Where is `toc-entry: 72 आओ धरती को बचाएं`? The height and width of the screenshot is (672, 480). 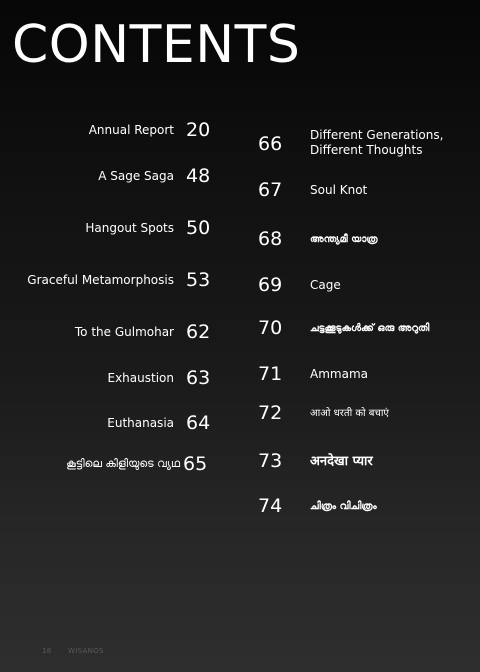 toc-entry: 72 आओ धरती को बचाएं is located at coordinates (363, 414).